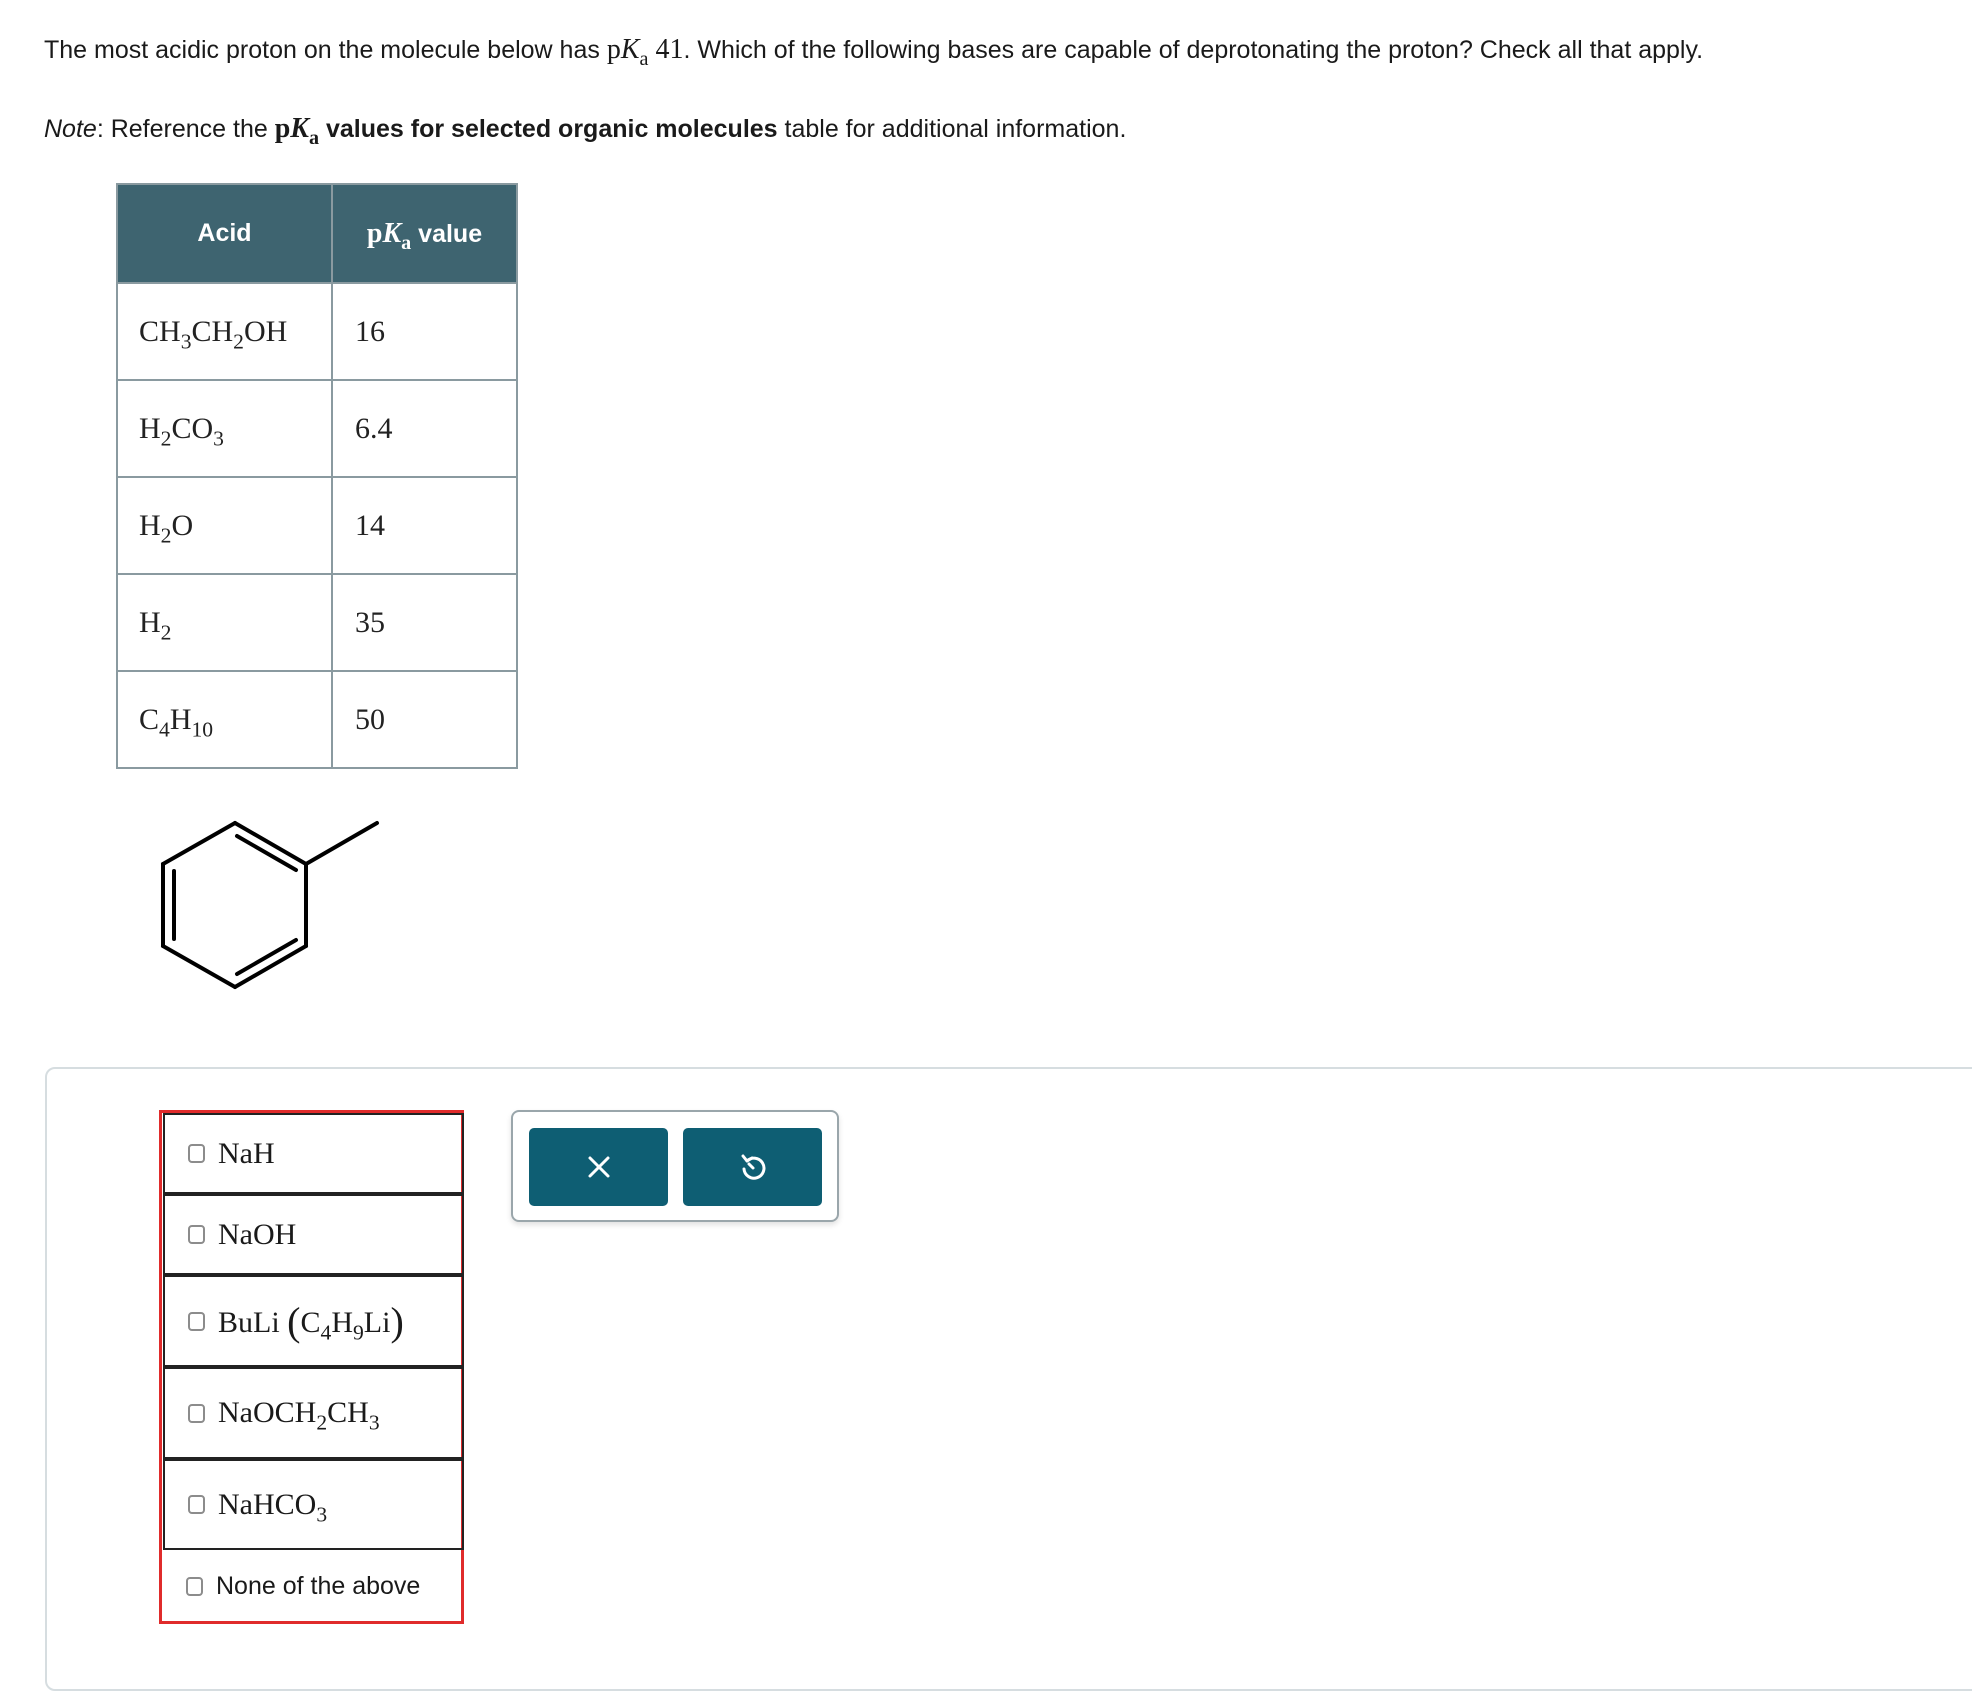  What do you see at coordinates (424, 719) in the screenshot?
I see `pka-cell: 50` at bounding box center [424, 719].